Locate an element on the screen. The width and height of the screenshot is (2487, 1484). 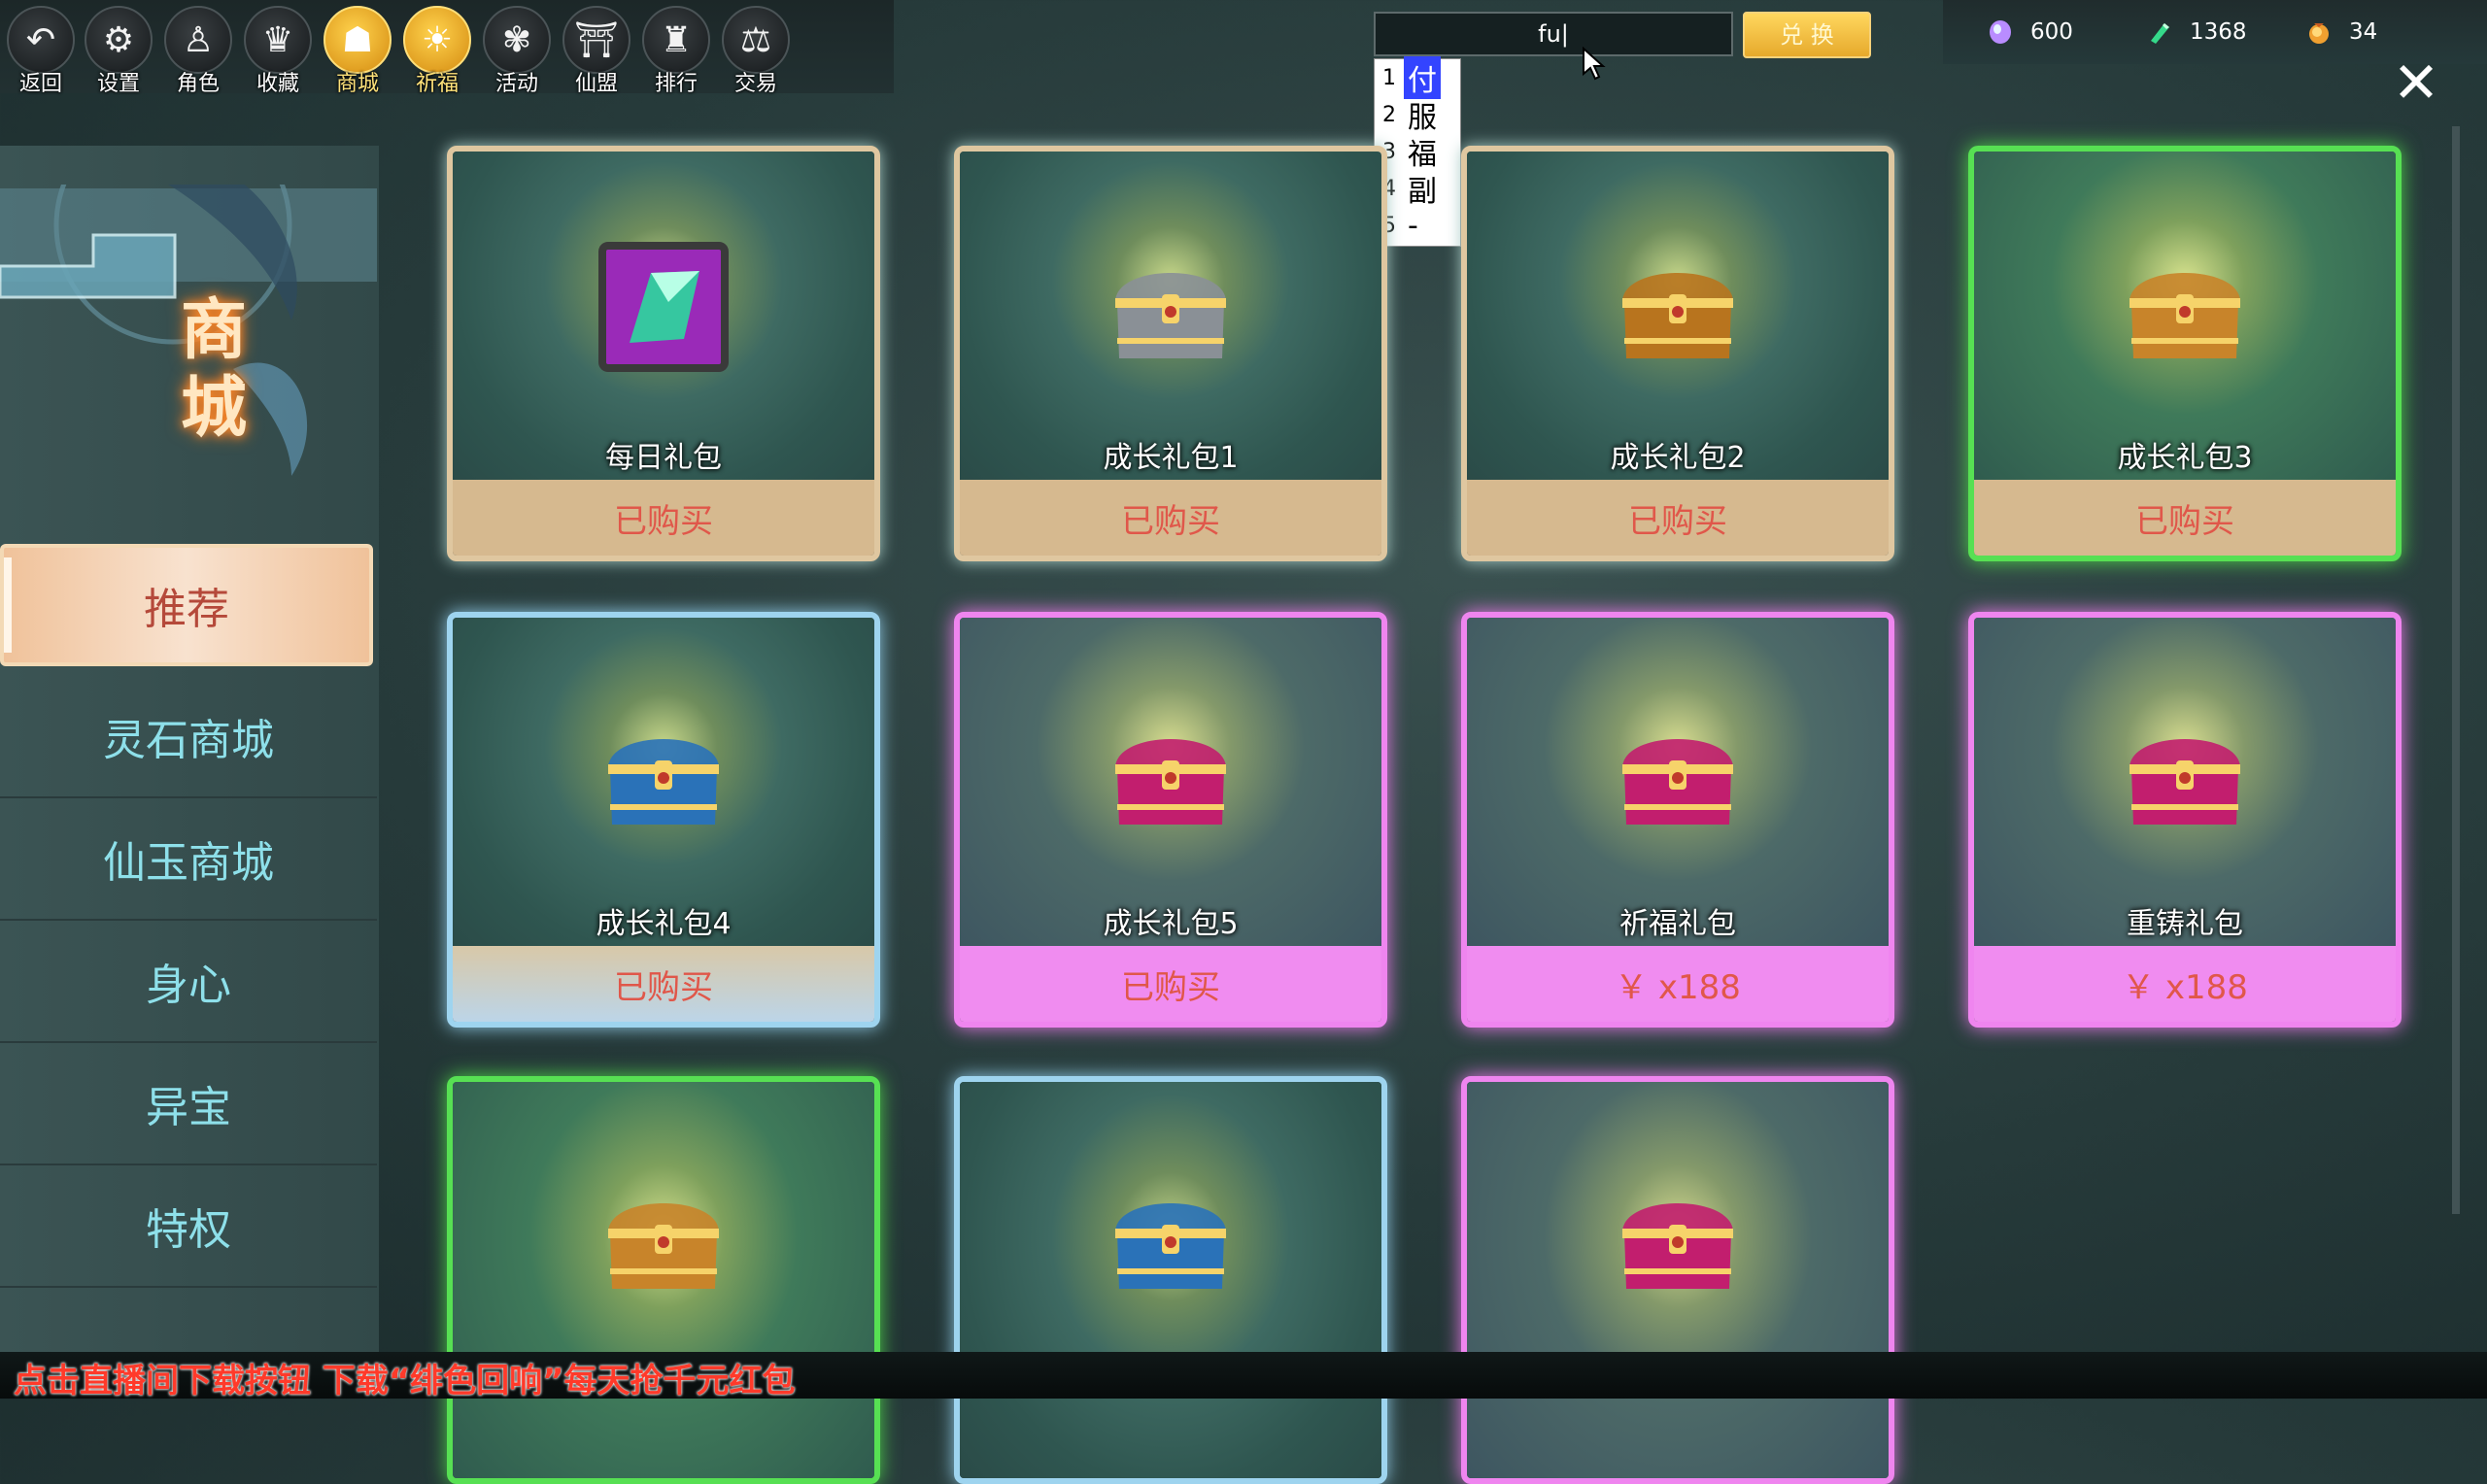
close-button: ✕ is located at coordinates (2416, 82).